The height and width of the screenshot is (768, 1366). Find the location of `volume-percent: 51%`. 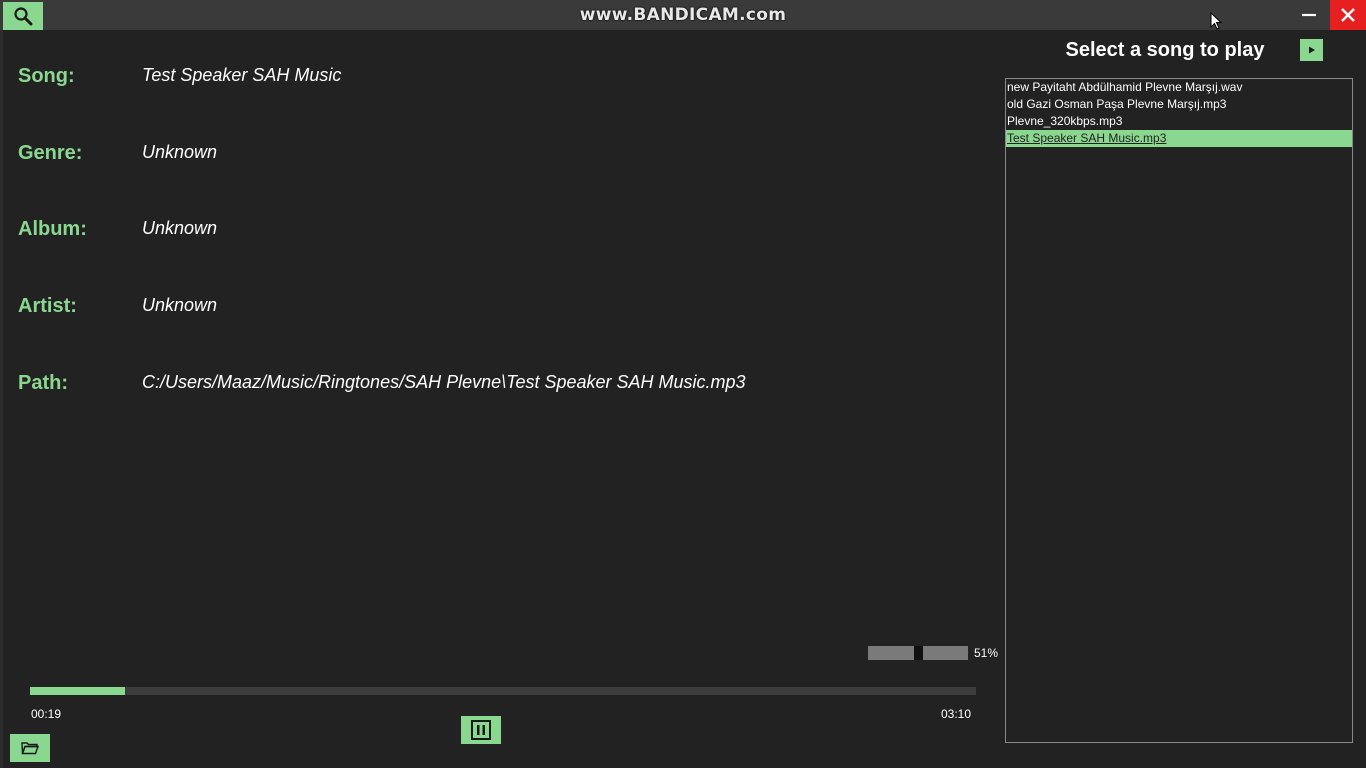

volume-percent: 51% is located at coordinates (986, 653).